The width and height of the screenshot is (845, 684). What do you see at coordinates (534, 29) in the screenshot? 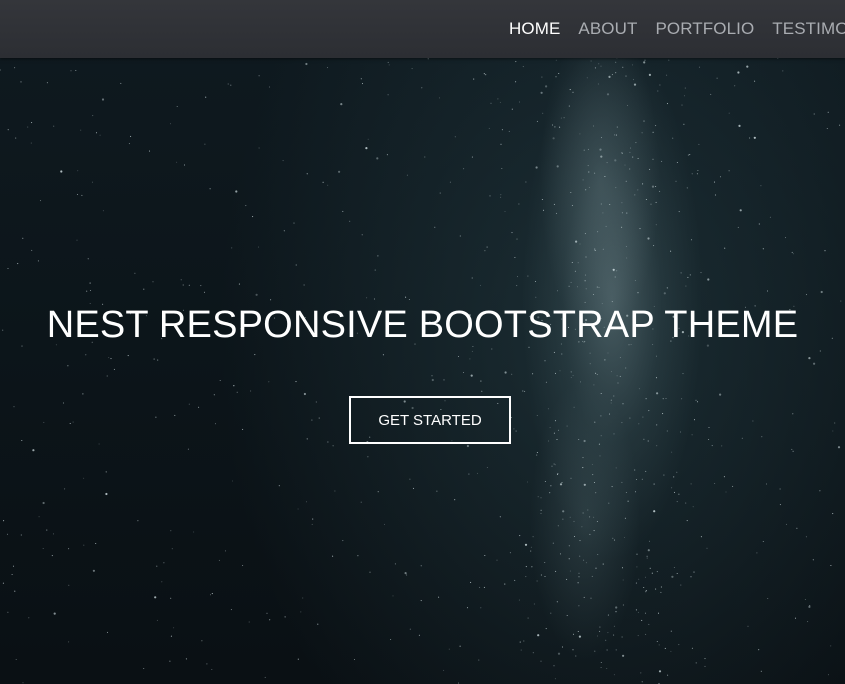
I see `nav-link-home: HOME` at bounding box center [534, 29].